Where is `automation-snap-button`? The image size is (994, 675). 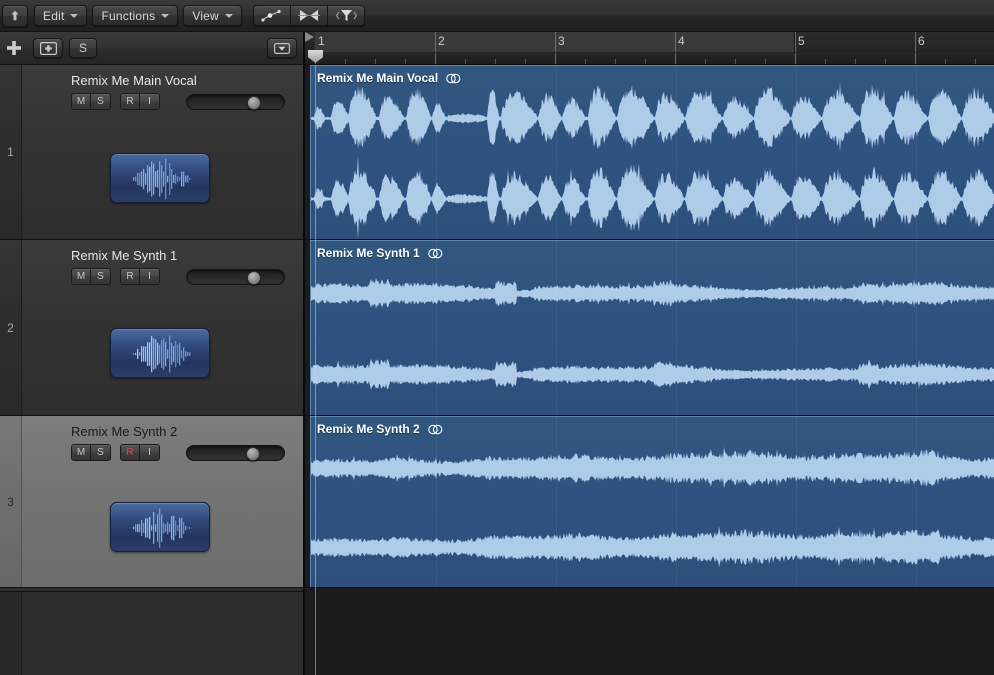
automation-snap-button is located at coordinates (271, 15).